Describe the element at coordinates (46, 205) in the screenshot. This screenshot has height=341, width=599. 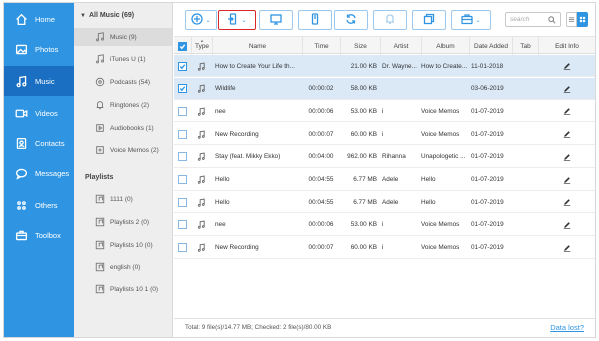
I see `nav-others-label: Others` at that location.